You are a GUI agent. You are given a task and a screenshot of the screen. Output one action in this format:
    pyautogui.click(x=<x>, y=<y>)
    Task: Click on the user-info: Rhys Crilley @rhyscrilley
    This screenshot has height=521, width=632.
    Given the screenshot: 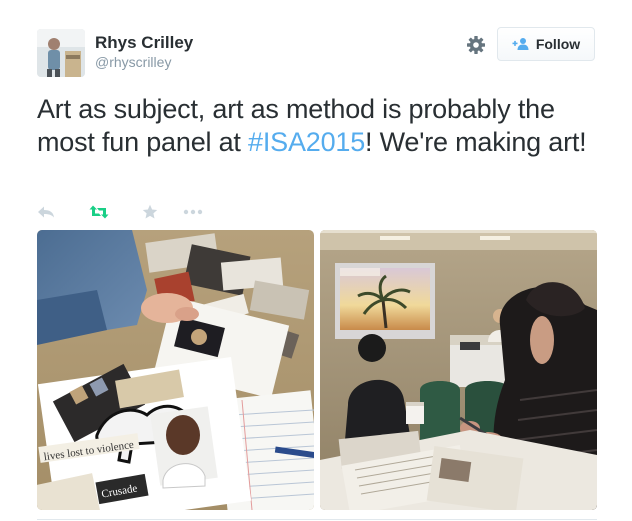 What is the action you would take?
    pyautogui.click(x=144, y=55)
    